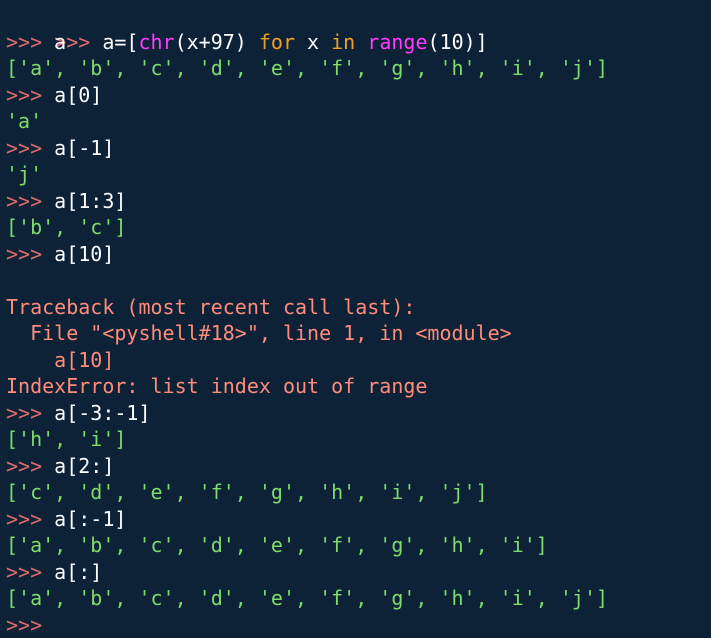 This screenshot has height=638, width=711. Describe the element at coordinates (84, 201) in the screenshot. I see `input-code: a[1:3]` at that location.